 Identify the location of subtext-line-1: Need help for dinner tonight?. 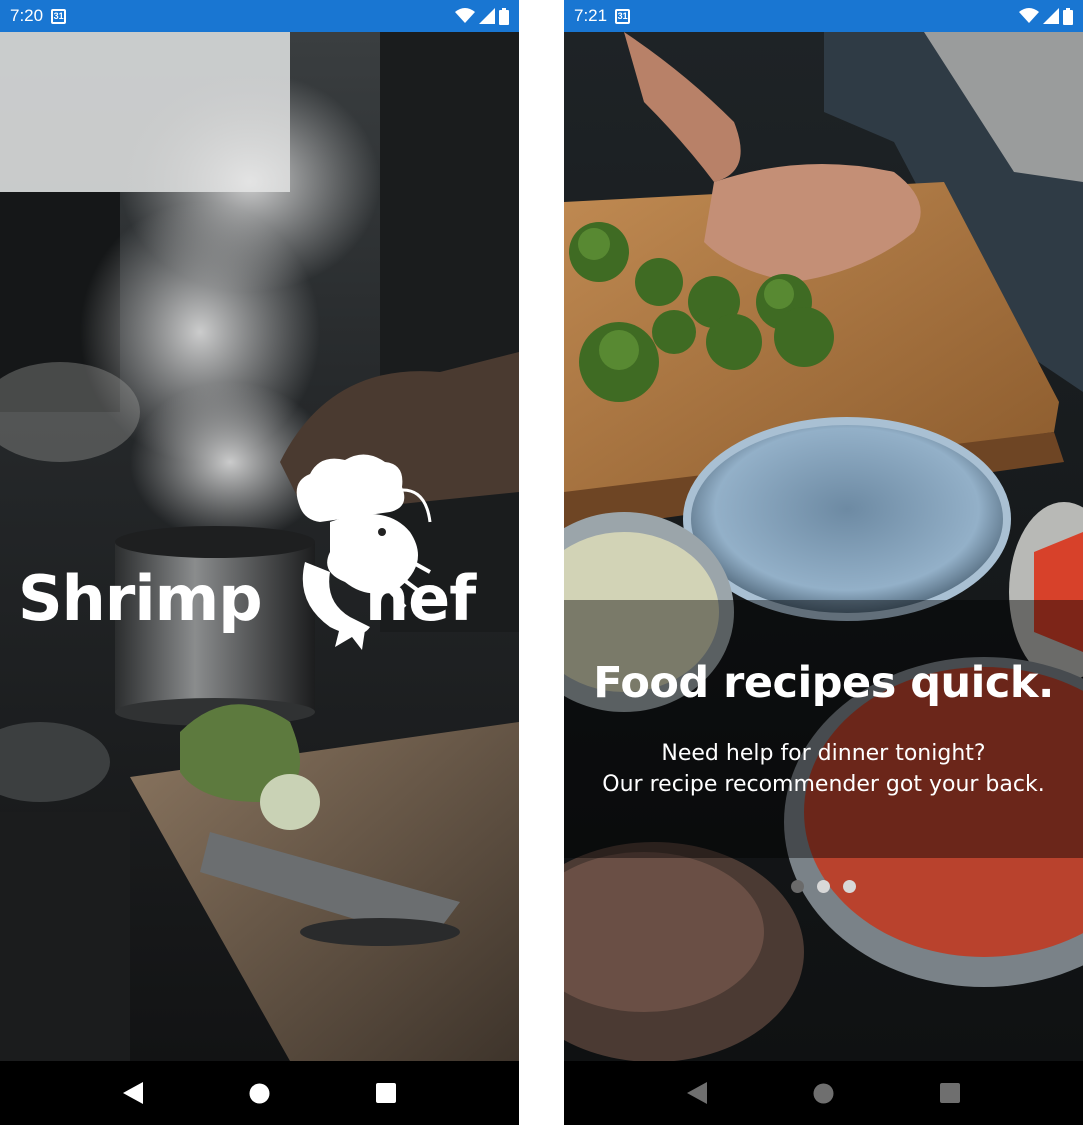
(823, 753).